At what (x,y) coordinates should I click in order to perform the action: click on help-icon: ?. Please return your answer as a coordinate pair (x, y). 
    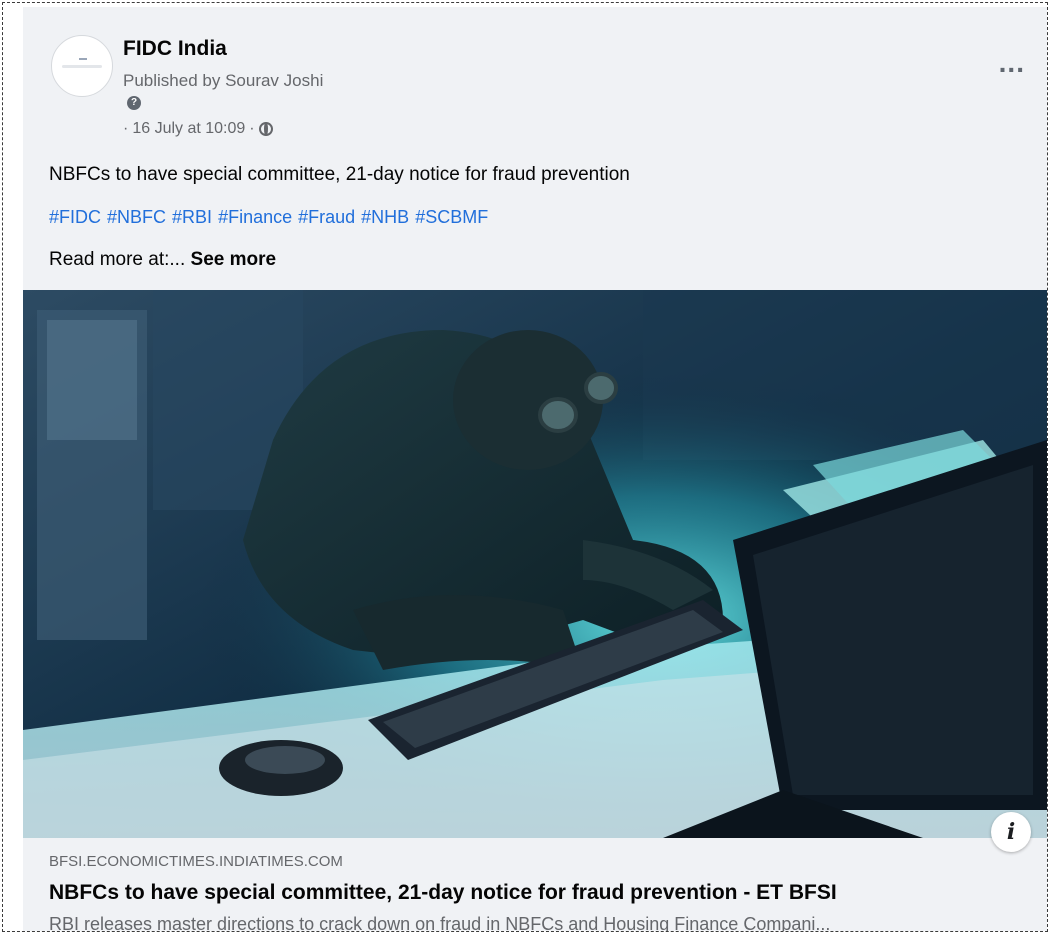
    Looking at the image, I should click on (134, 103).